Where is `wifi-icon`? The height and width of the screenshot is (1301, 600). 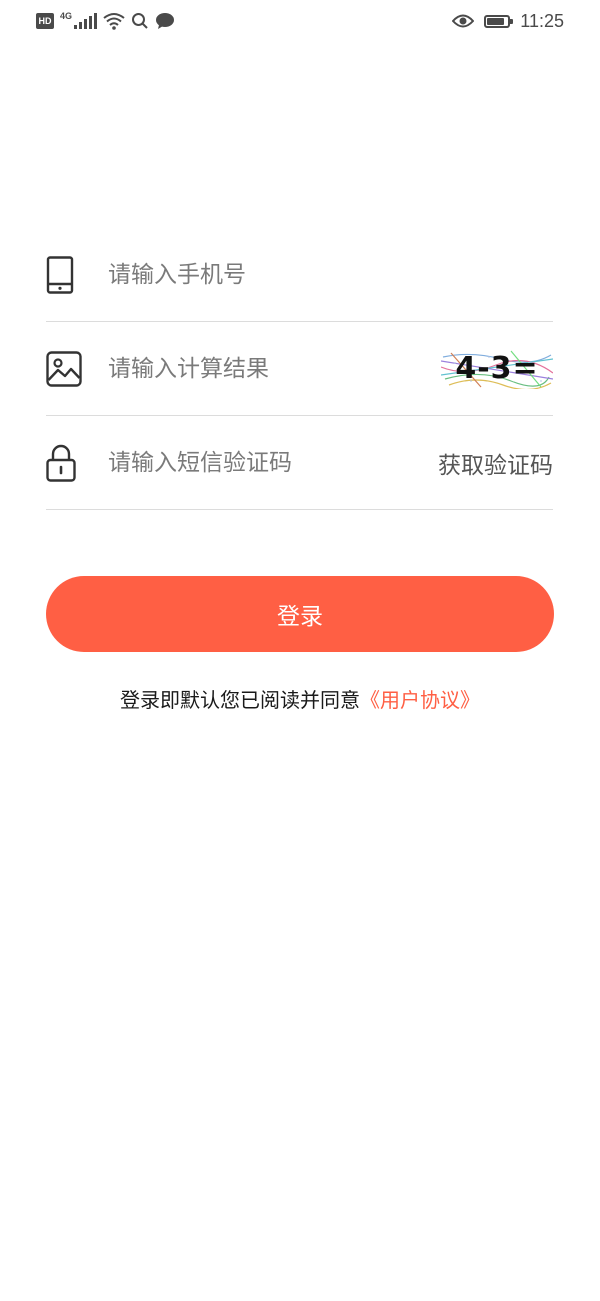
wifi-icon is located at coordinates (114, 21).